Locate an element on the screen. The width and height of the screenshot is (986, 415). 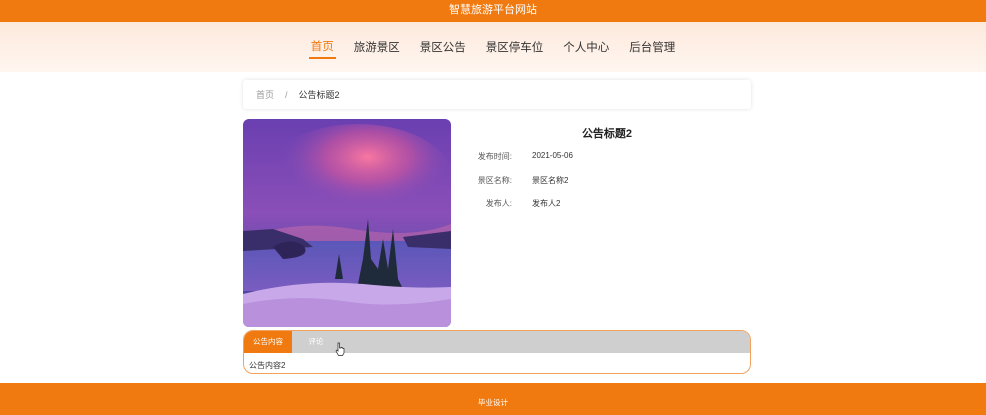
nav-item-scenic-spots: 旅游景区 is located at coordinates (377, 47).